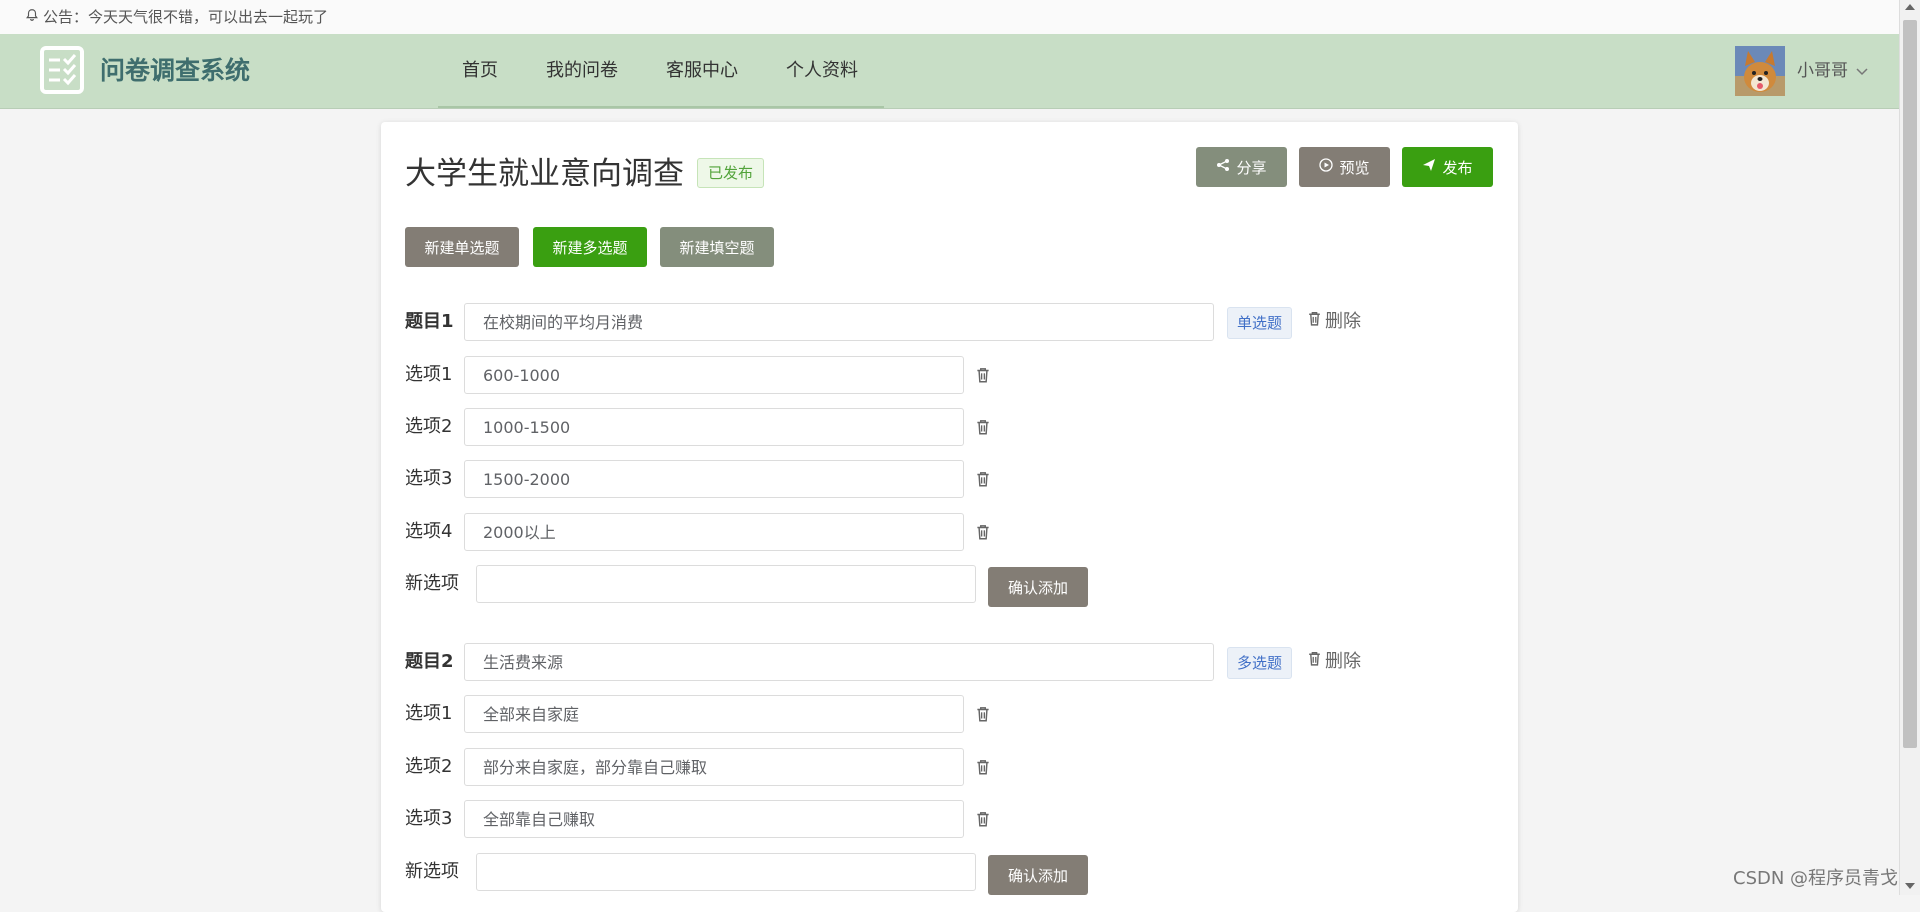 This screenshot has height=912, width=1920. What do you see at coordinates (1457, 167) in the screenshot?
I see `publish-label: 发布` at bounding box center [1457, 167].